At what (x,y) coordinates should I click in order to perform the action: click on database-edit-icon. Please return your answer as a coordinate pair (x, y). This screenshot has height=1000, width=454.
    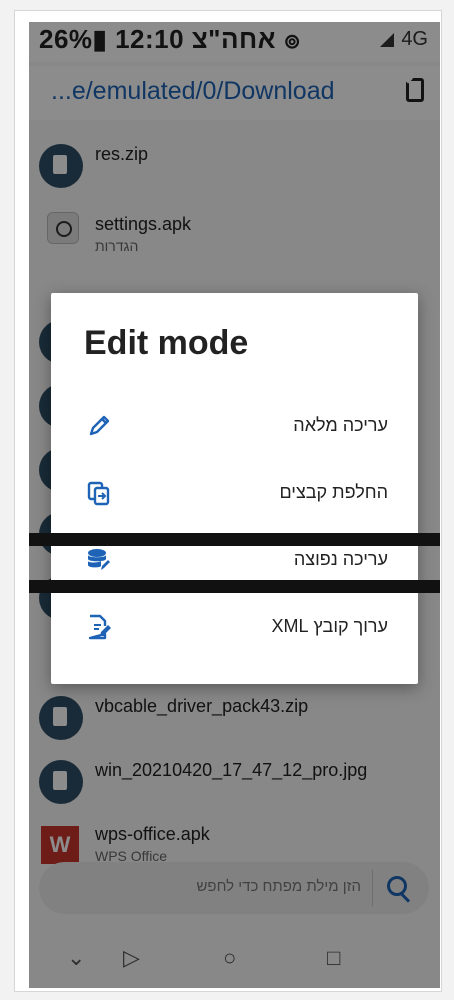
    Looking at the image, I should click on (99, 559).